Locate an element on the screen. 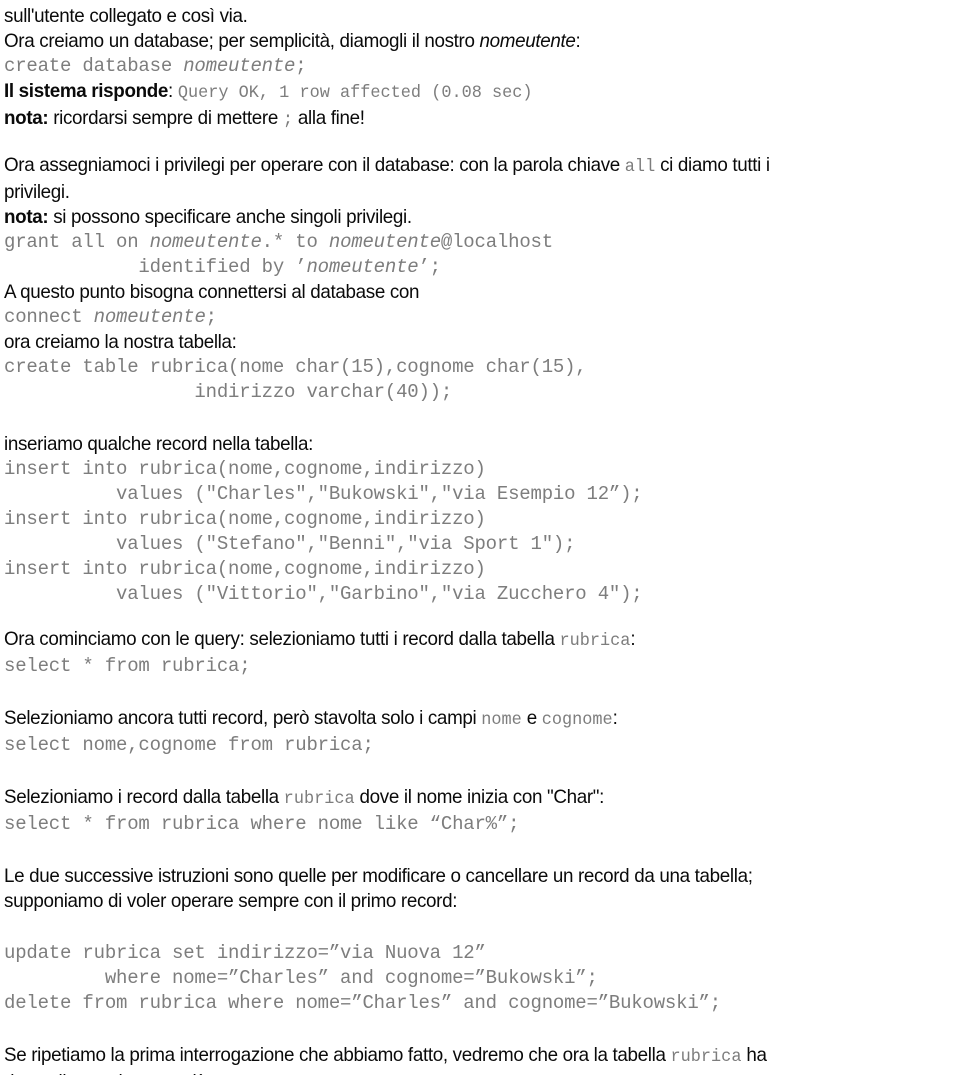 The height and width of the screenshot is (1075, 960). code-line-identified-by: identified by ’nomeutente’; is located at coordinates (482, 267).